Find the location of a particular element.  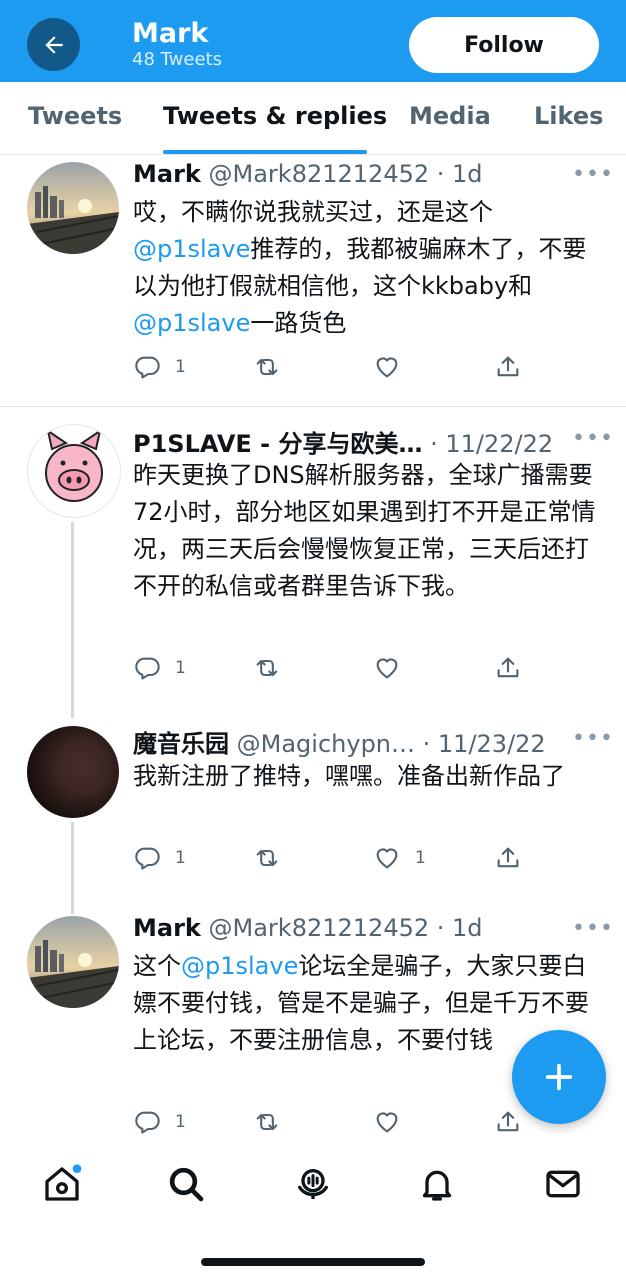

spaces-icon is located at coordinates (313, 1184).